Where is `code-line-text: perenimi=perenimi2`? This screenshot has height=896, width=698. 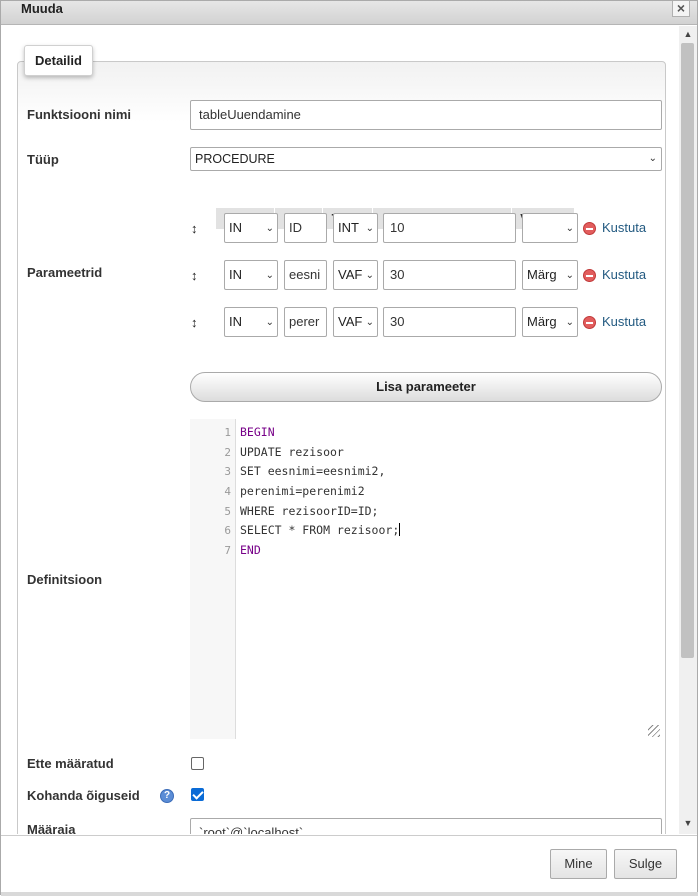
code-line-text: perenimi=perenimi2 is located at coordinates (302, 491).